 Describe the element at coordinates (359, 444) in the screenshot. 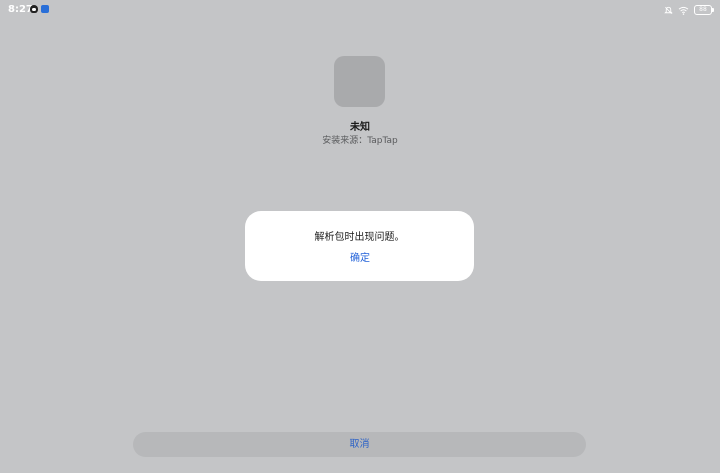

I see `cancel-button: 取消` at that location.